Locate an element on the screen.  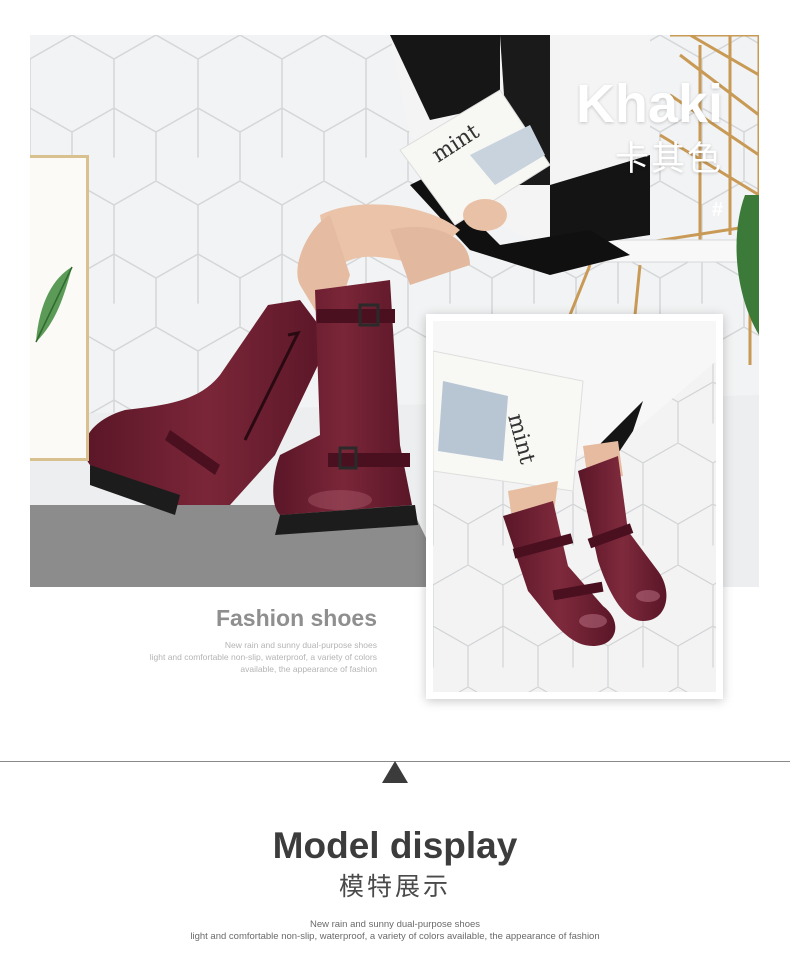
section-subtitle: 模特展示 is located at coordinates (394, 887).